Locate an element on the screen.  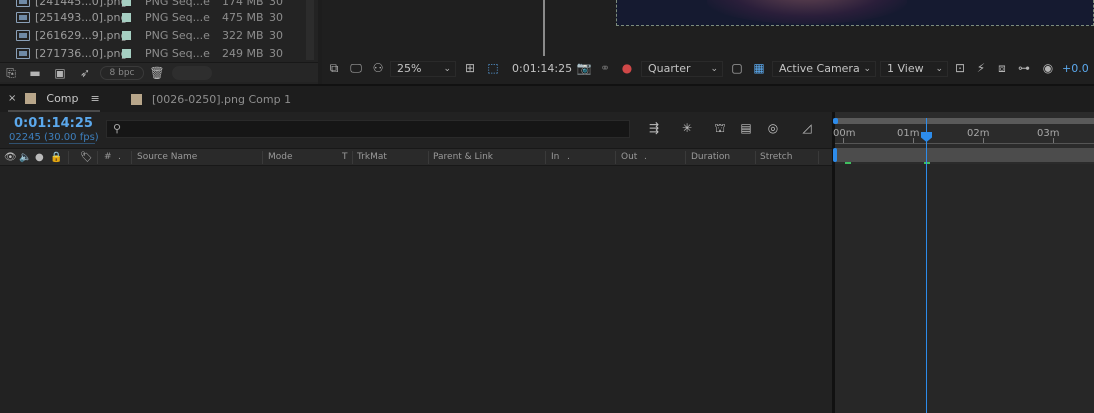
color-channels-icon: ● is located at coordinates (627, 68).